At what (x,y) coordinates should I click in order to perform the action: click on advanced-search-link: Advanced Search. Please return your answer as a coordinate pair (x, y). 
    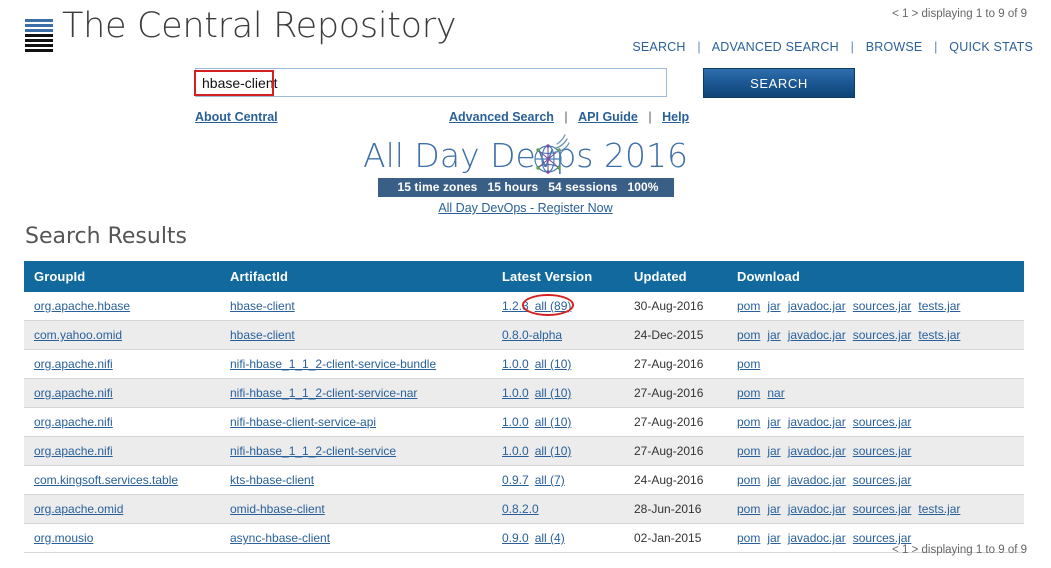
    Looking at the image, I should click on (501, 117).